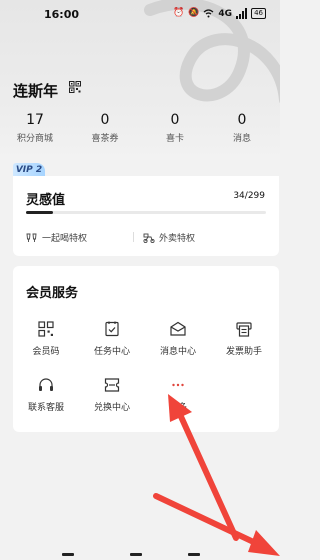 The height and width of the screenshot is (560, 320). I want to click on perk-label: 一起喝特权, so click(65, 239).